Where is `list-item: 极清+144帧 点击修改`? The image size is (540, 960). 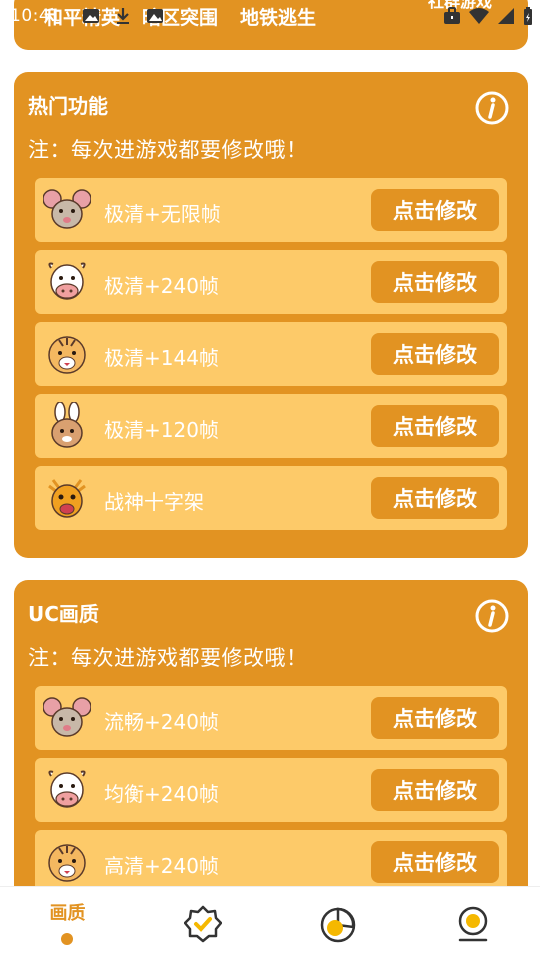
list-item: 极清+144帧 点击修改 is located at coordinates (271, 354).